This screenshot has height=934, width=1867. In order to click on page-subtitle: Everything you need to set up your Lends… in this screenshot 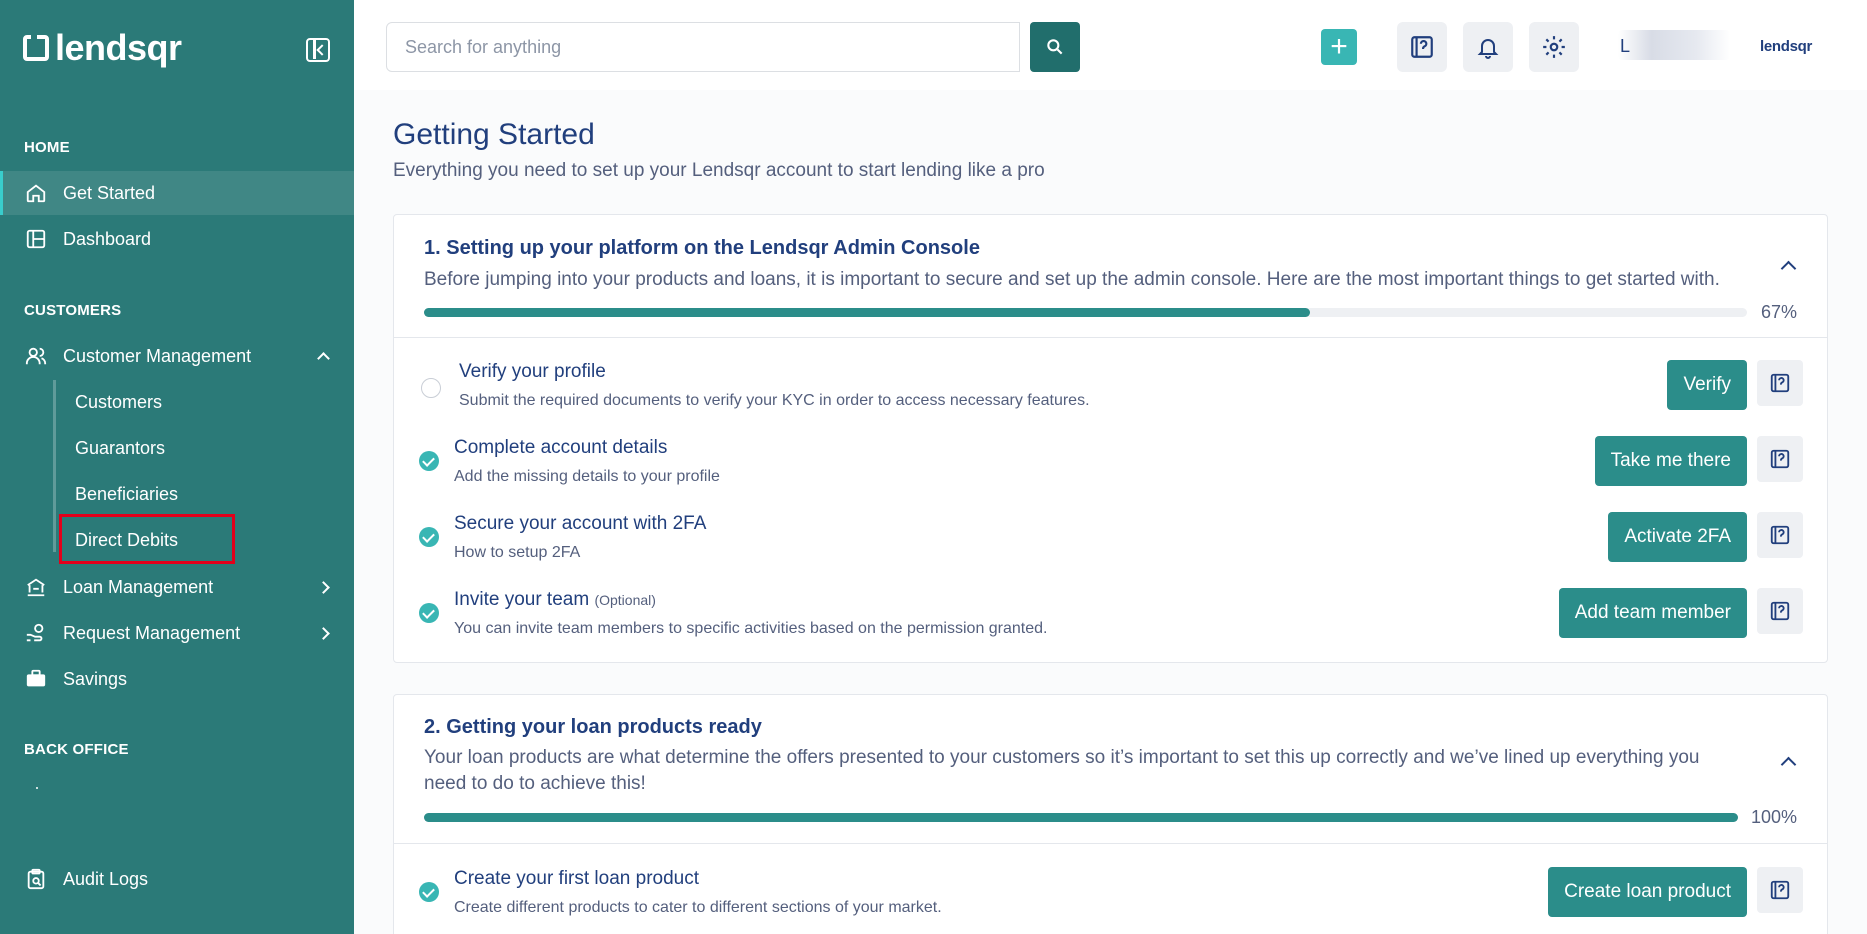, I will do `click(719, 170)`.